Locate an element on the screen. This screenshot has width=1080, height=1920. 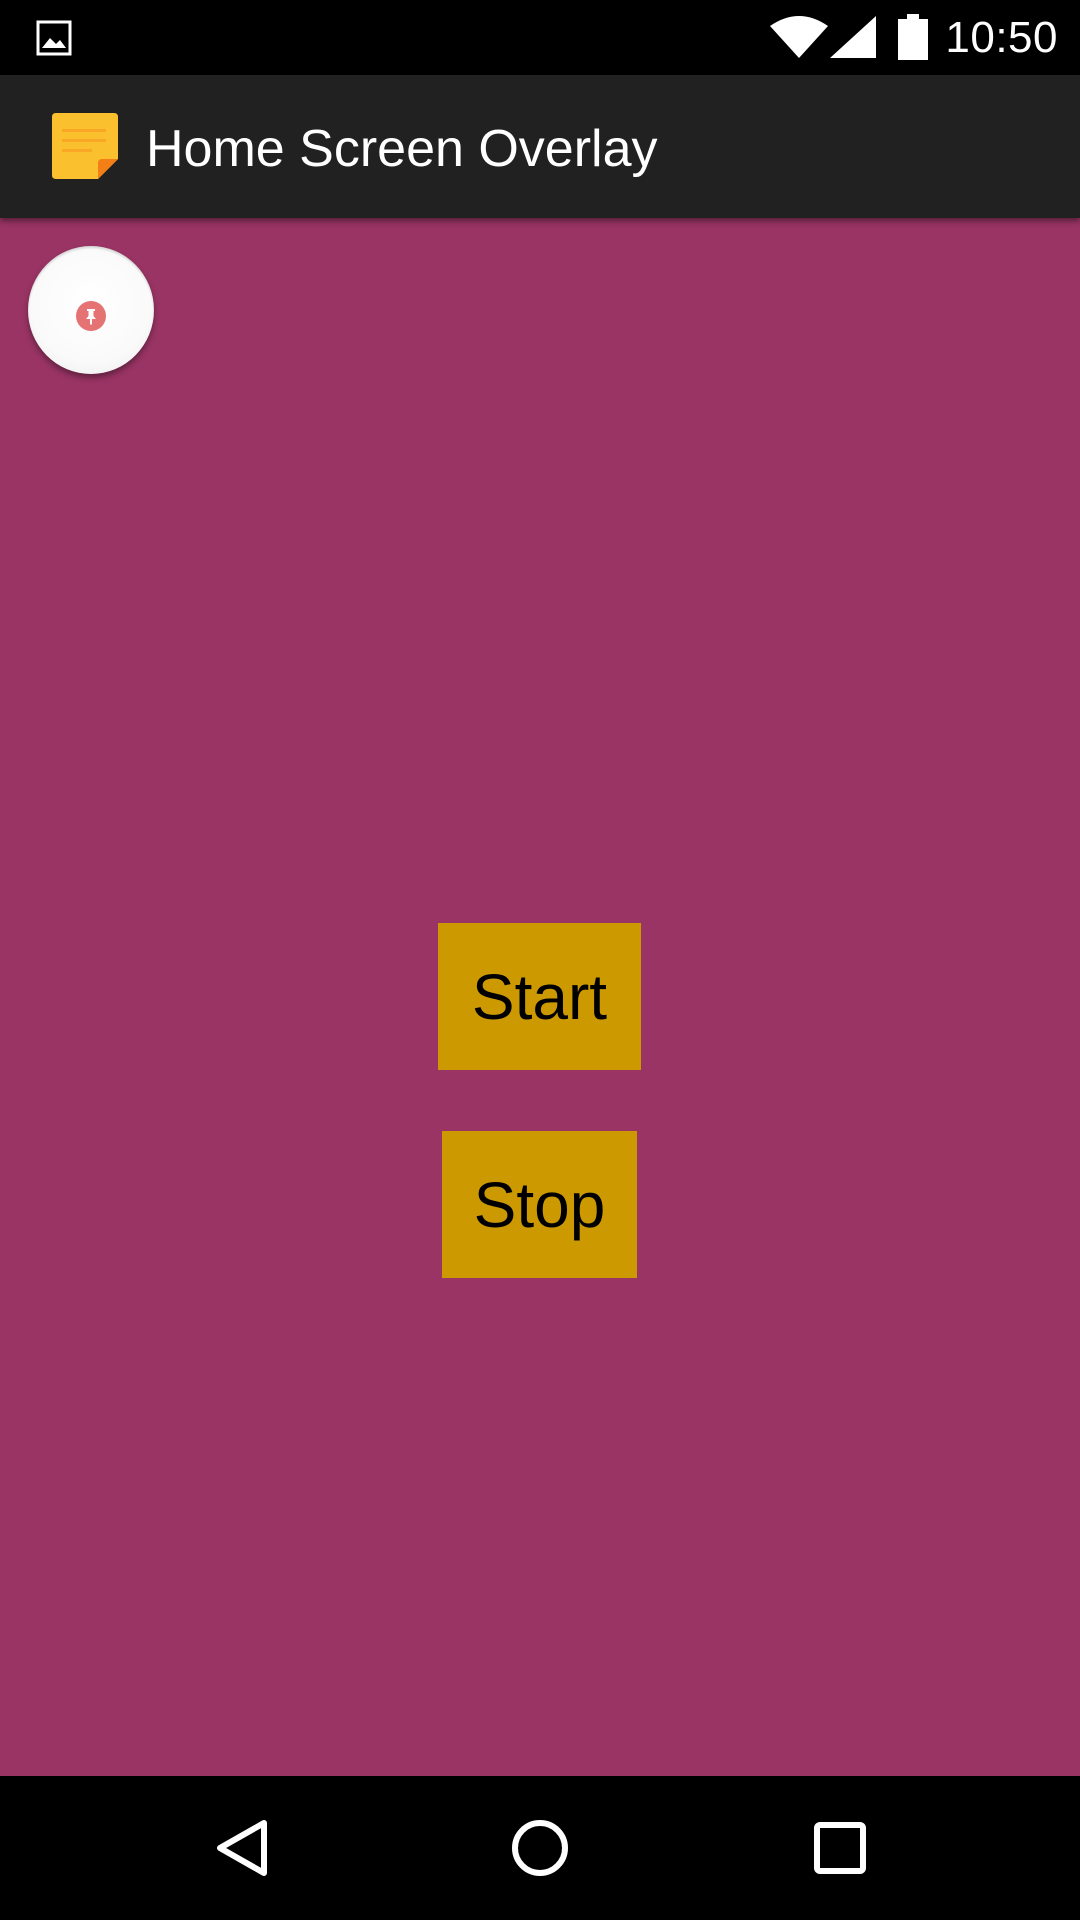
back-button is located at coordinates (242, 1848).